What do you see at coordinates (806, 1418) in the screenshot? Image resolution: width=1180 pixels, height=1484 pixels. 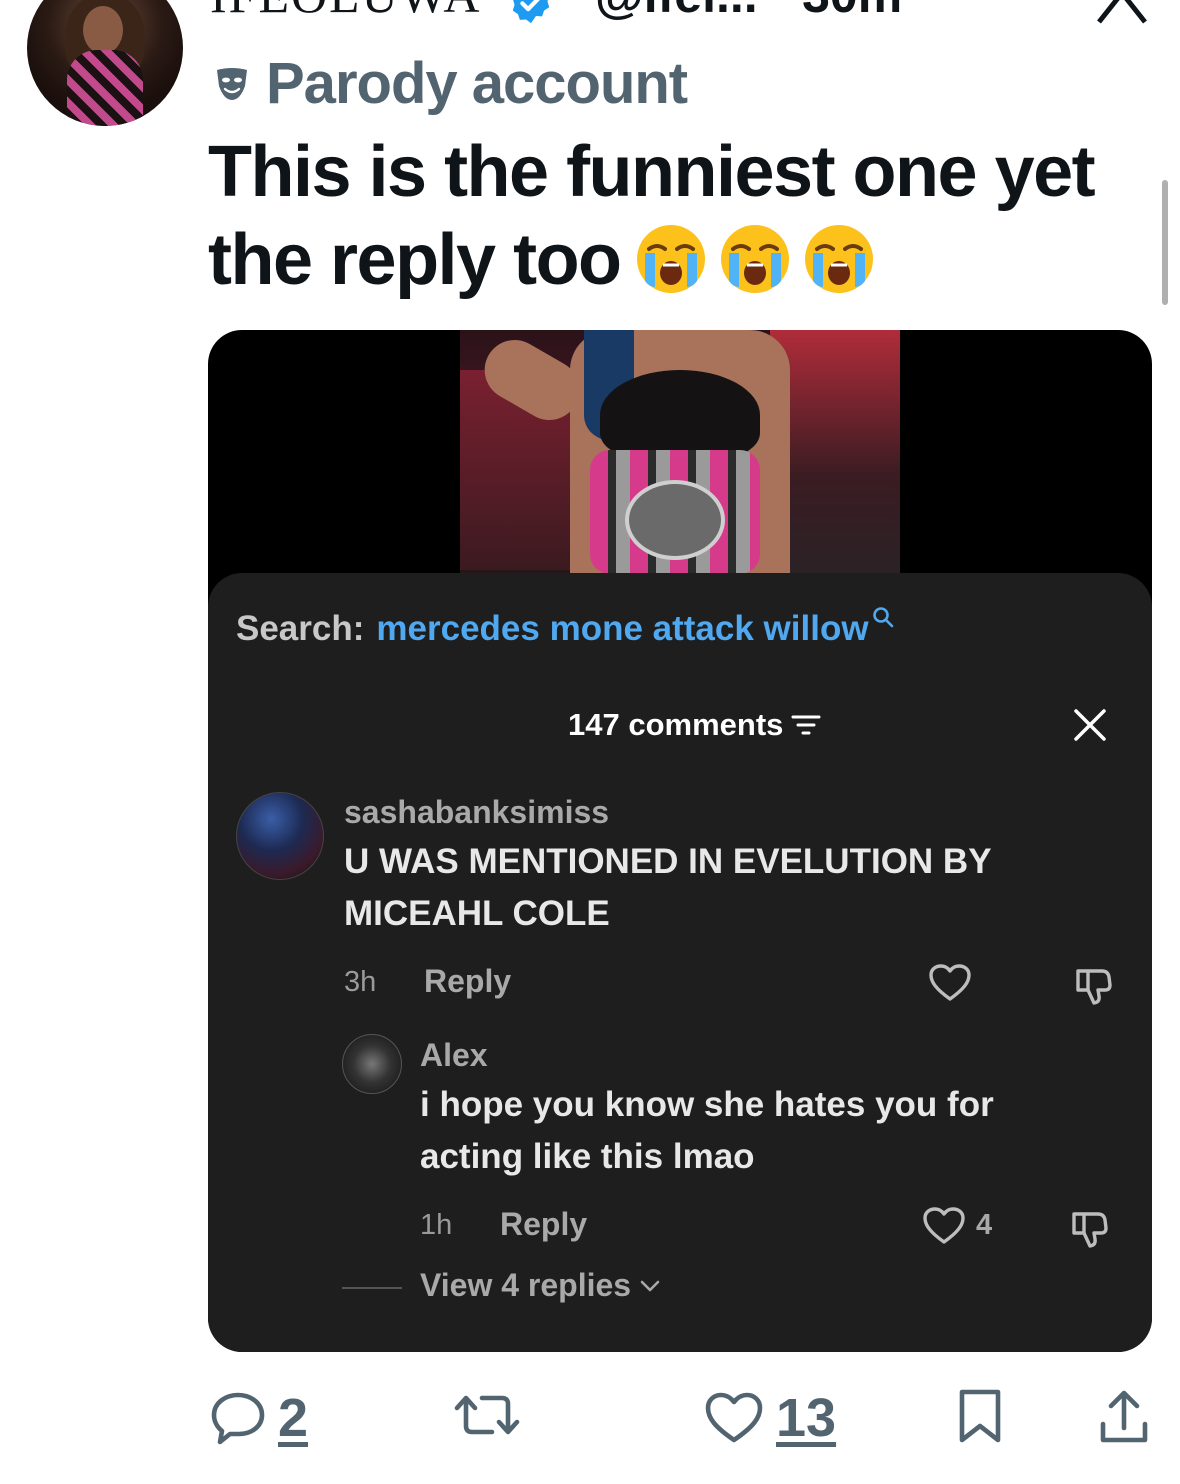 I see `like-count: 13` at bounding box center [806, 1418].